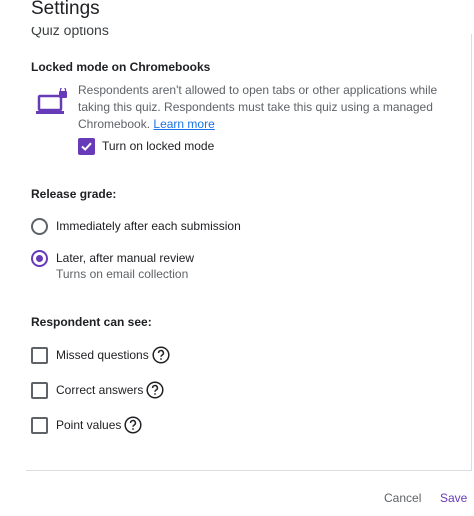 This screenshot has height=516, width=474. Describe the element at coordinates (39, 226) in the screenshot. I see `release-immediately-radio` at that location.